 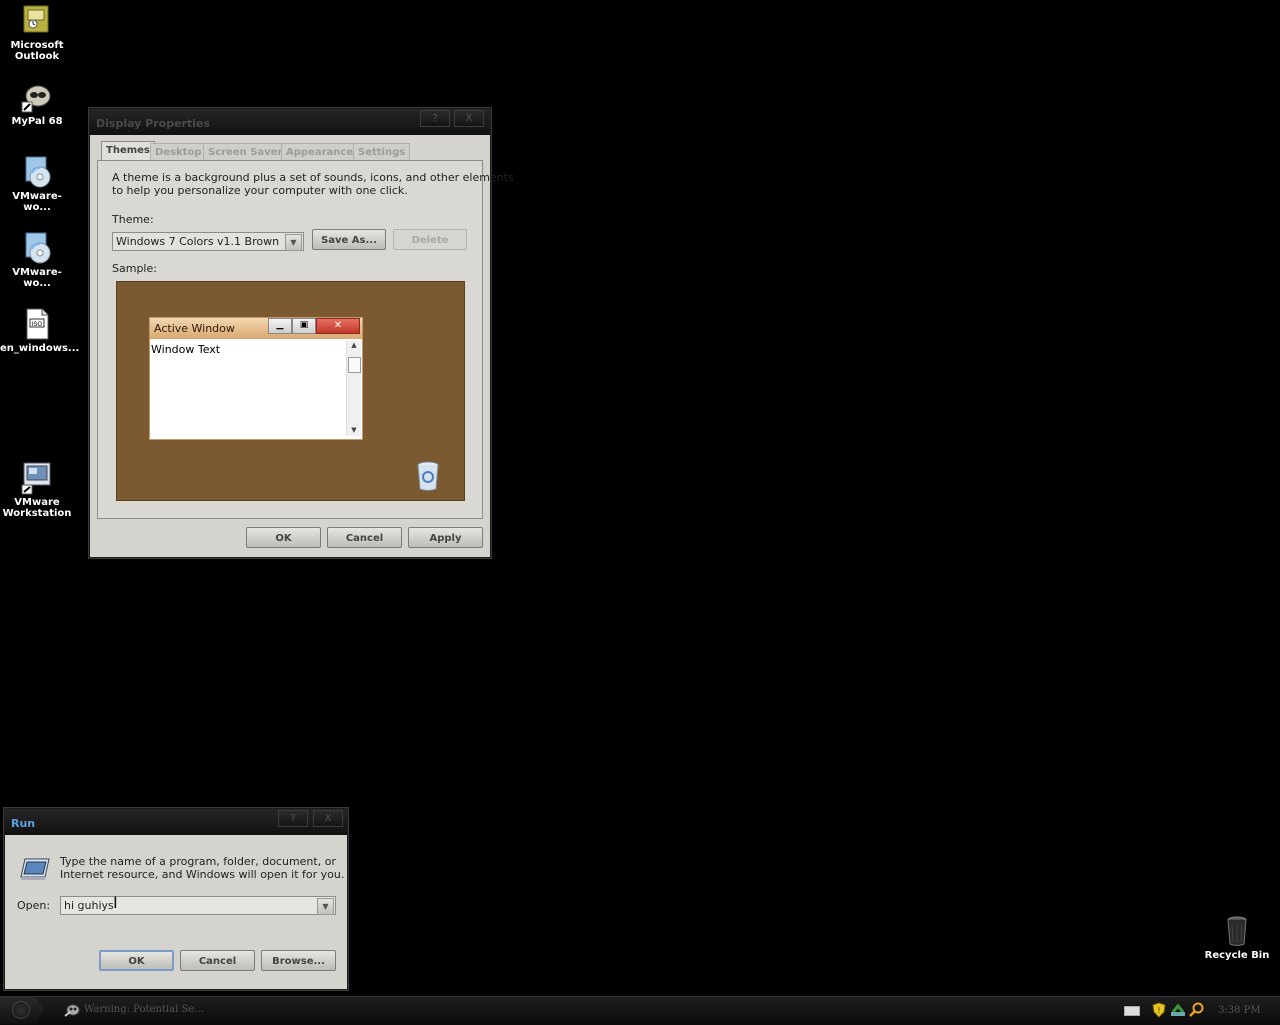 What do you see at coordinates (256, 378) in the screenshot?
I see `sample-active-window: Active Window ▁ ▣ ✕ Window Text ▲ ▼` at bounding box center [256, 378].